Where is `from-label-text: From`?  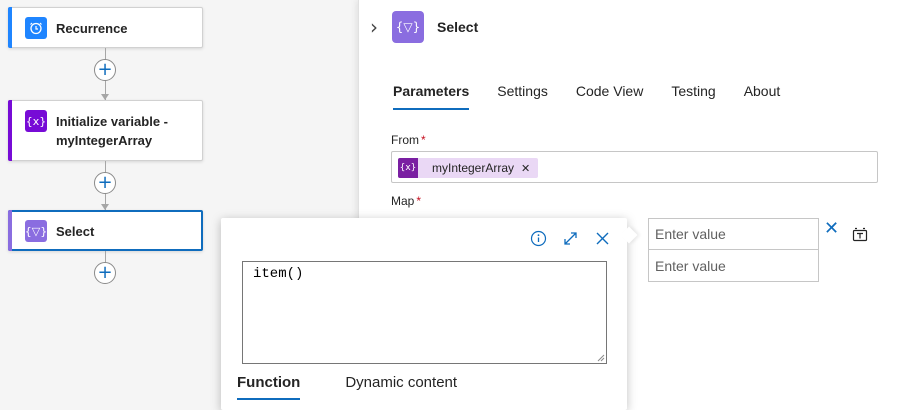
from-label-text: From is located at coordinates (405, 140).